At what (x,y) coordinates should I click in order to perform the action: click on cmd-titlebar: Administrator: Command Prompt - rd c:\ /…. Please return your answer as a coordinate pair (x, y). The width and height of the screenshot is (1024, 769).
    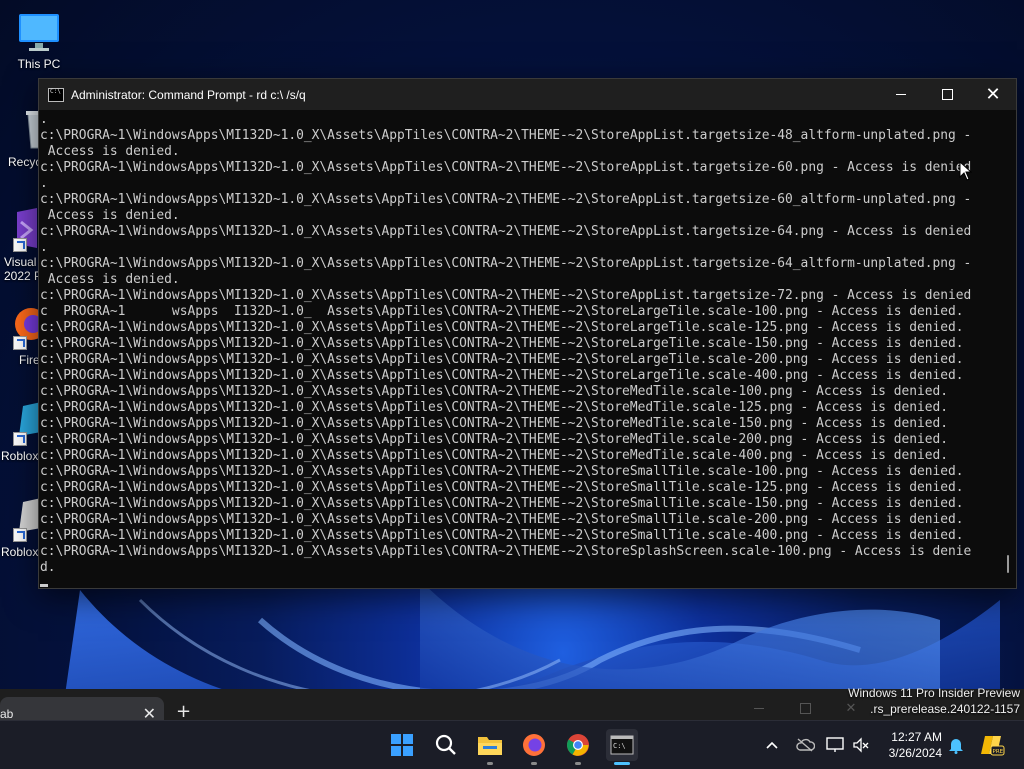
    Looking at the image, I should click on (527, 94).